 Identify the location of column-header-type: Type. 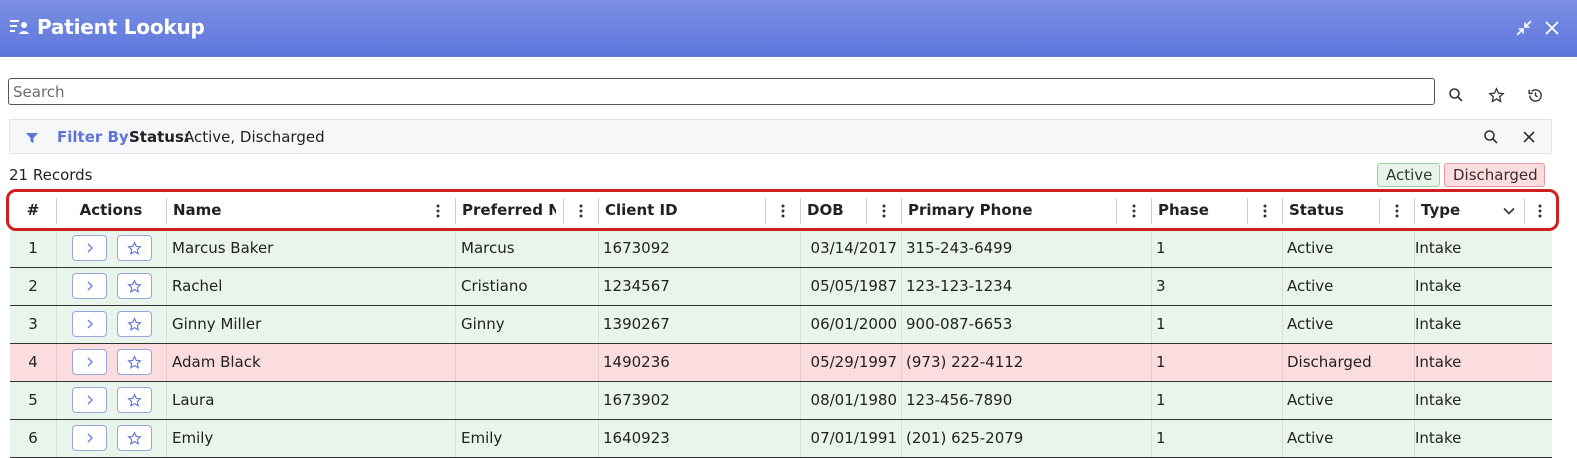
(1455, 210).